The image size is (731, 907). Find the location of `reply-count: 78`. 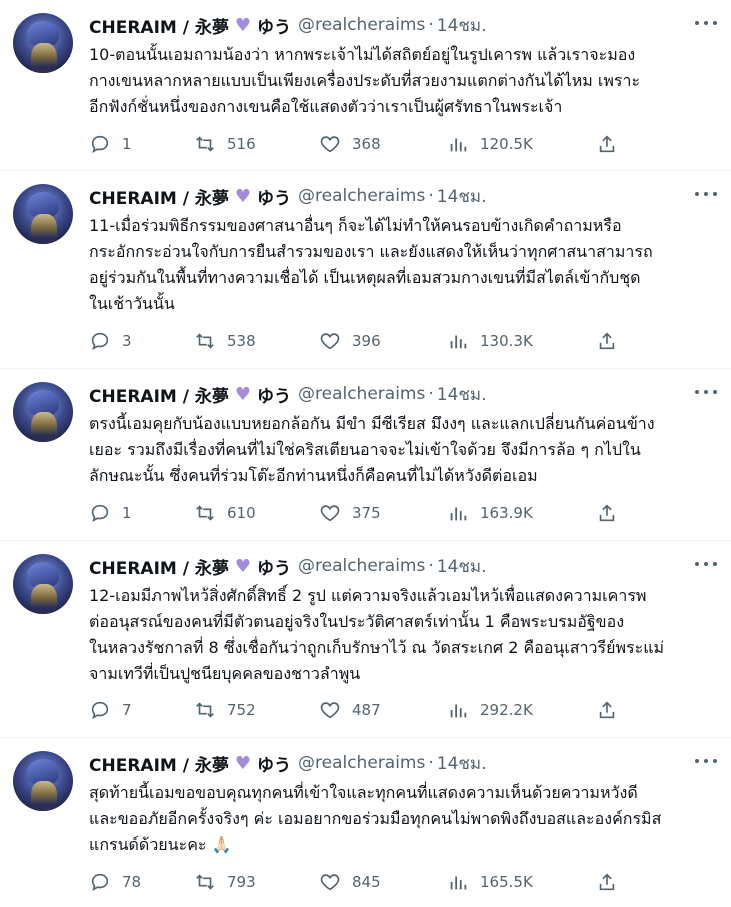

reply-count: 78 is located at coordinates (132, 882).